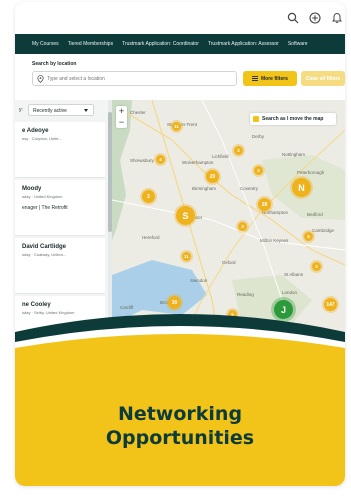  Describe the element at coordinates (180, 426) in the screenshot. I see `feature-headline: Networking Opportunities` at that location.